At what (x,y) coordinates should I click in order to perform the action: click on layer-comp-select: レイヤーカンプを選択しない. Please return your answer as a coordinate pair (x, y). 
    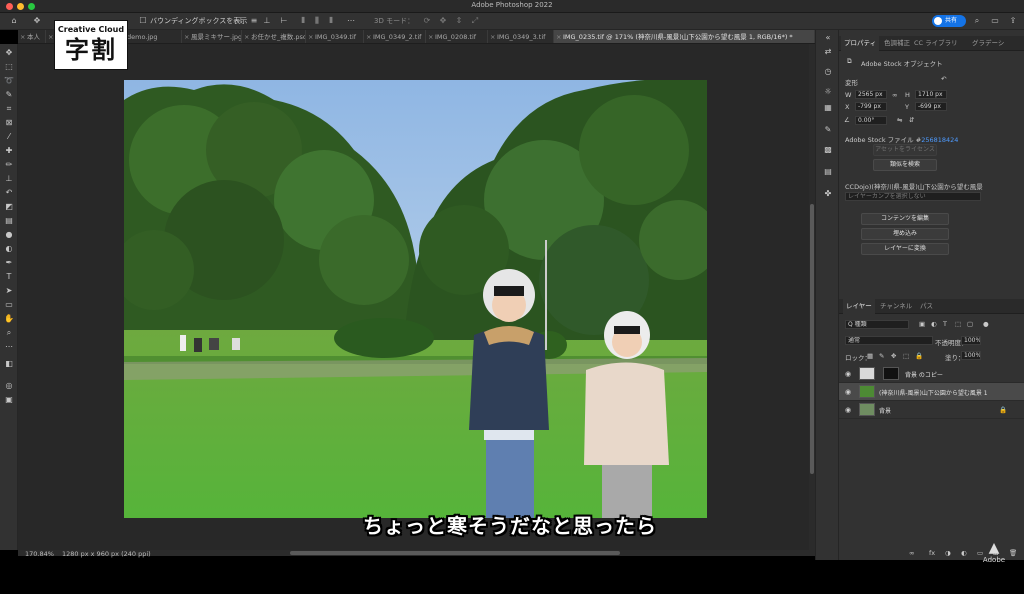
    Looking at the image, I should click on (913, 196).